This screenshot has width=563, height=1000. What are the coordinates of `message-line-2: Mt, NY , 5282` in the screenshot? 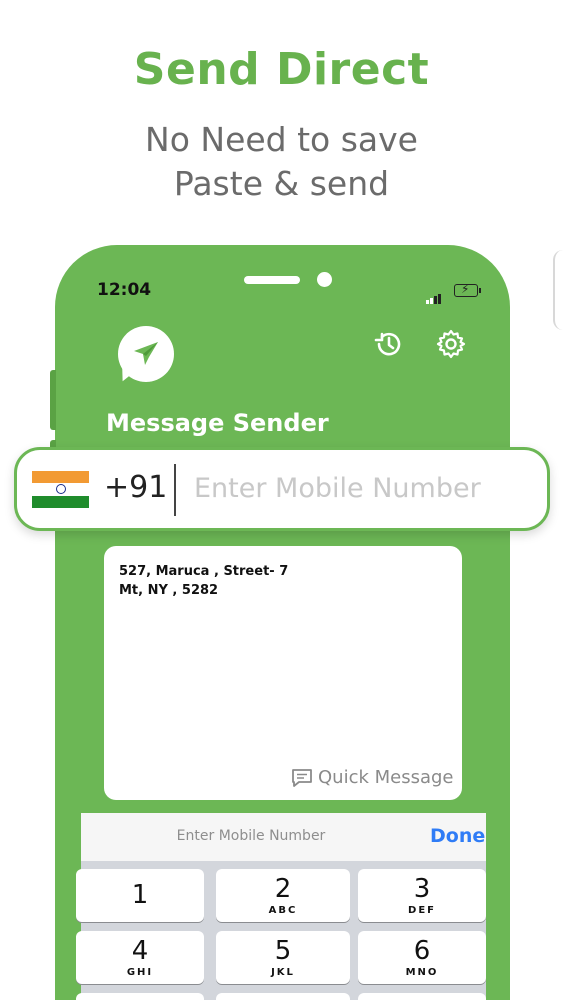 It's located at (169, 590).